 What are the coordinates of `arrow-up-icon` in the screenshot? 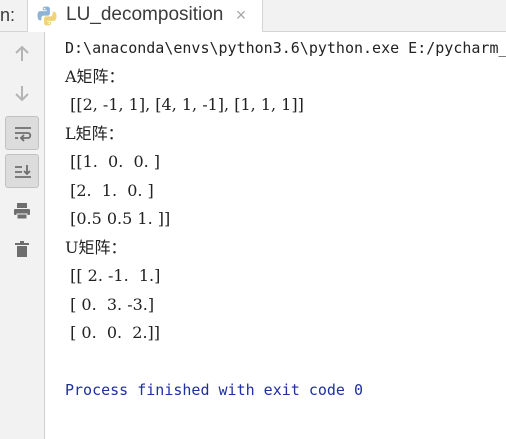 It's located at (22, 53).